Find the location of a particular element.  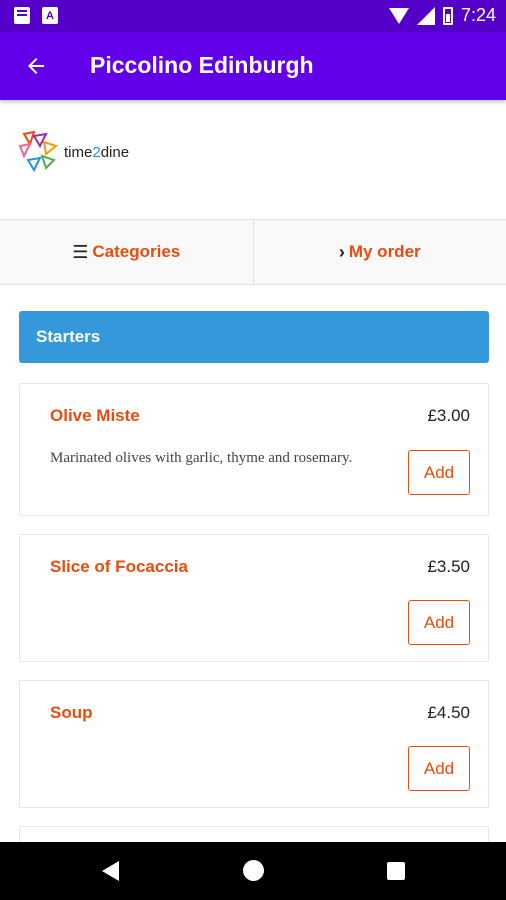

status-indicators: 7:24 is located at coordinates (442, 15).